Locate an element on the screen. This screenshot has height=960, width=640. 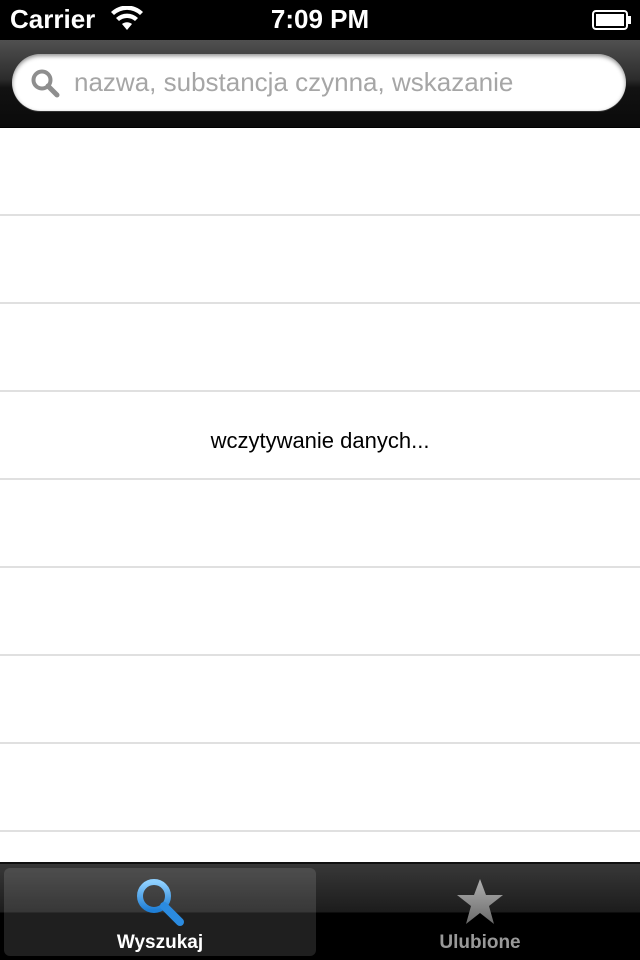
tab-search: Wyszukaj is located at coordinates (160, 912).